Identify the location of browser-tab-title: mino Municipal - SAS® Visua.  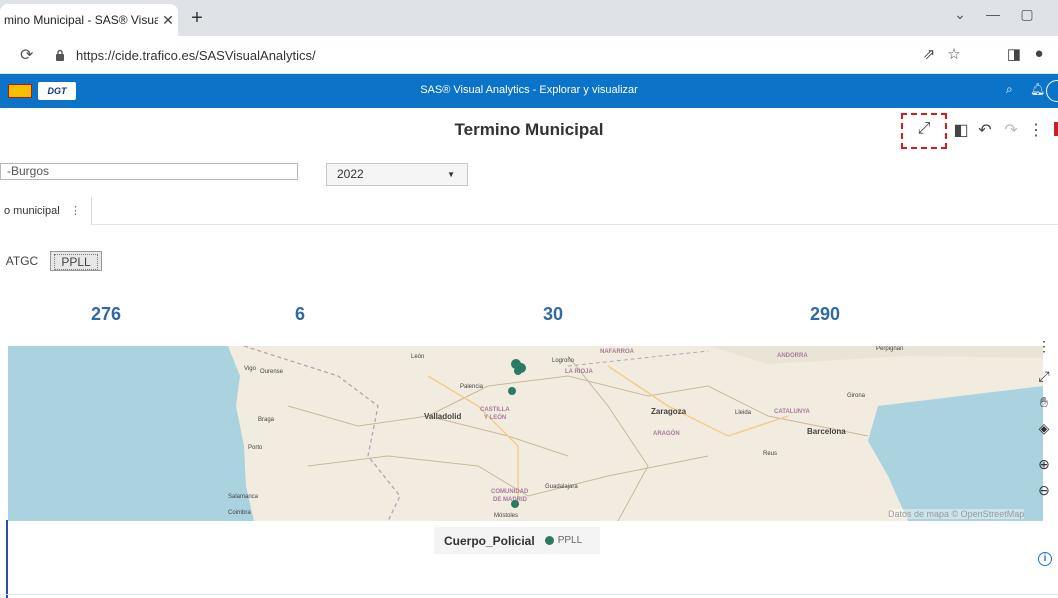
(81, 20).